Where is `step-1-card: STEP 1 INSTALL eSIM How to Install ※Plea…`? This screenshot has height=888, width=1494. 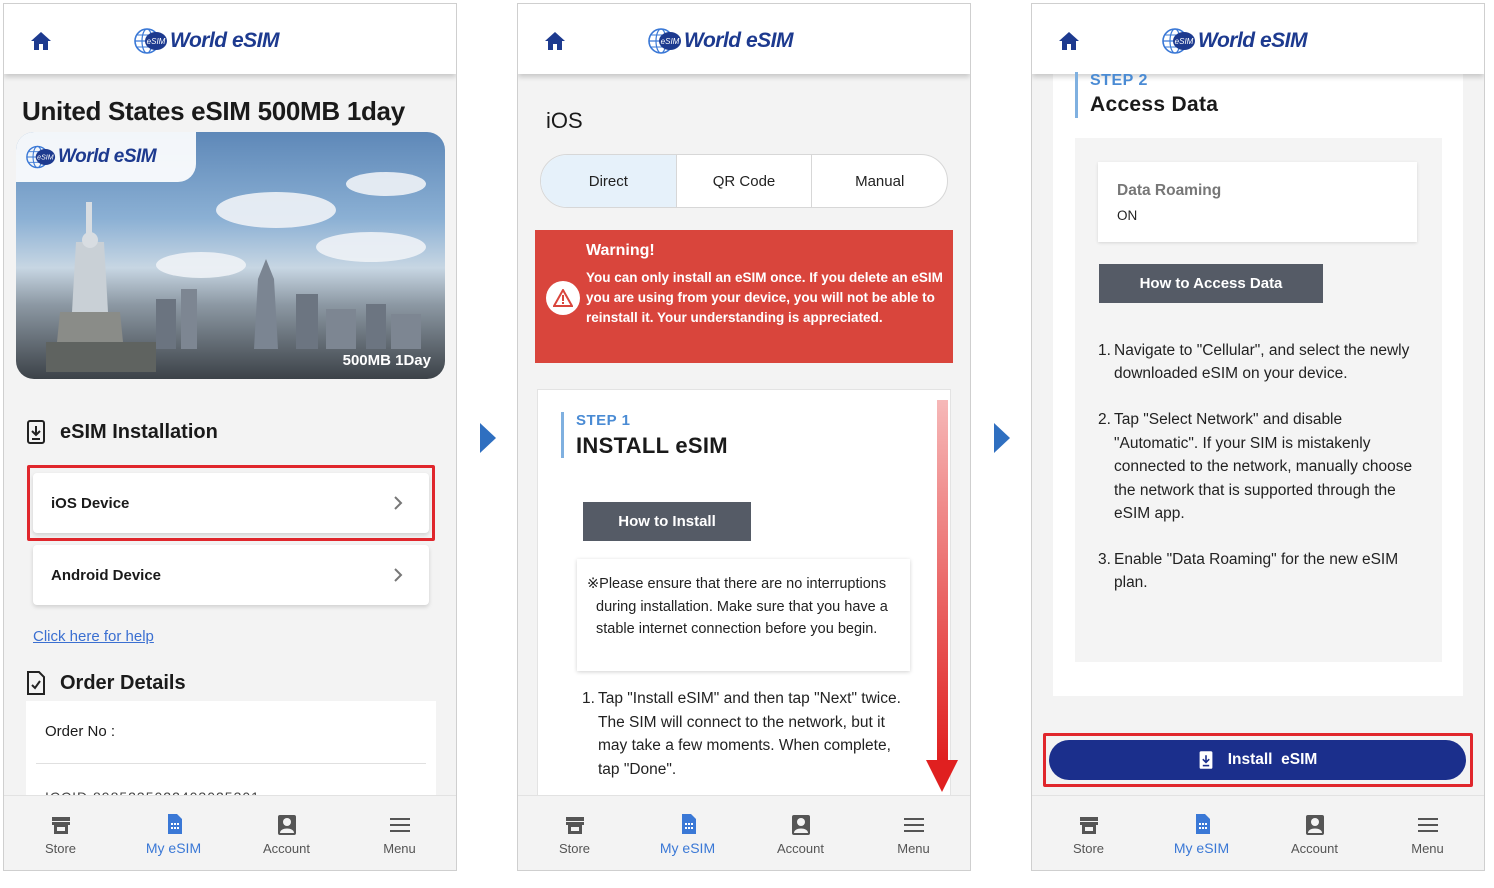 step-1-card: STEP 1 INSTALL eSIM How to Install ※Plea… is located at coordinates (747, 599).